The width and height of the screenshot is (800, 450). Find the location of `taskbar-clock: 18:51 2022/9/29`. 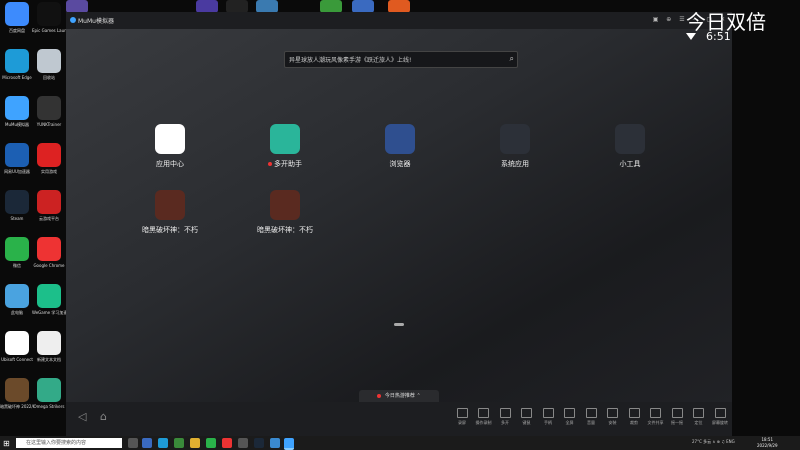

taskbar-clock: 18:51 2022/9/29 is located at coordinates (767, 443).